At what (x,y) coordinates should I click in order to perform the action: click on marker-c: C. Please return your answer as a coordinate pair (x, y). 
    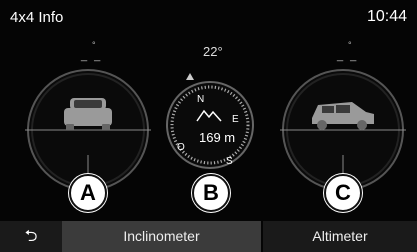
    Looking at the image, I should click on (343, 193).